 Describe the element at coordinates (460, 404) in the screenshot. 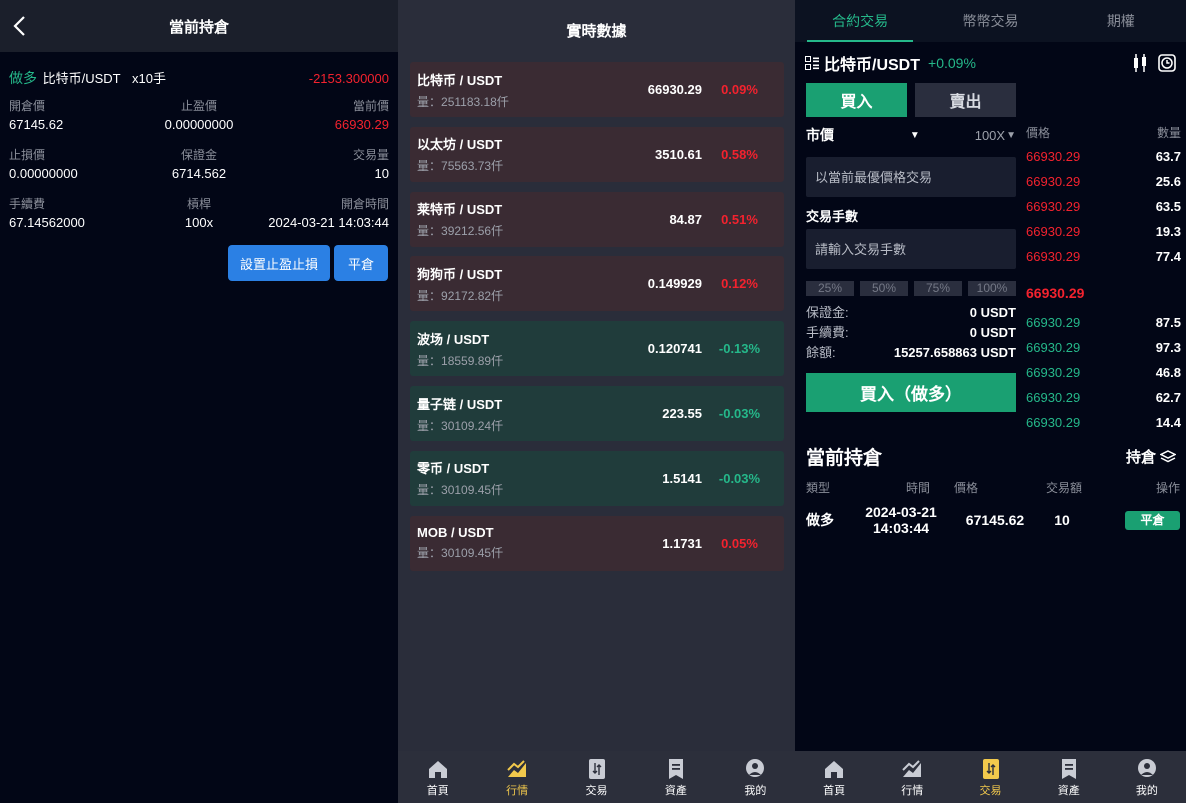

I see `coin-name: 量子链 / USDT` at that location.